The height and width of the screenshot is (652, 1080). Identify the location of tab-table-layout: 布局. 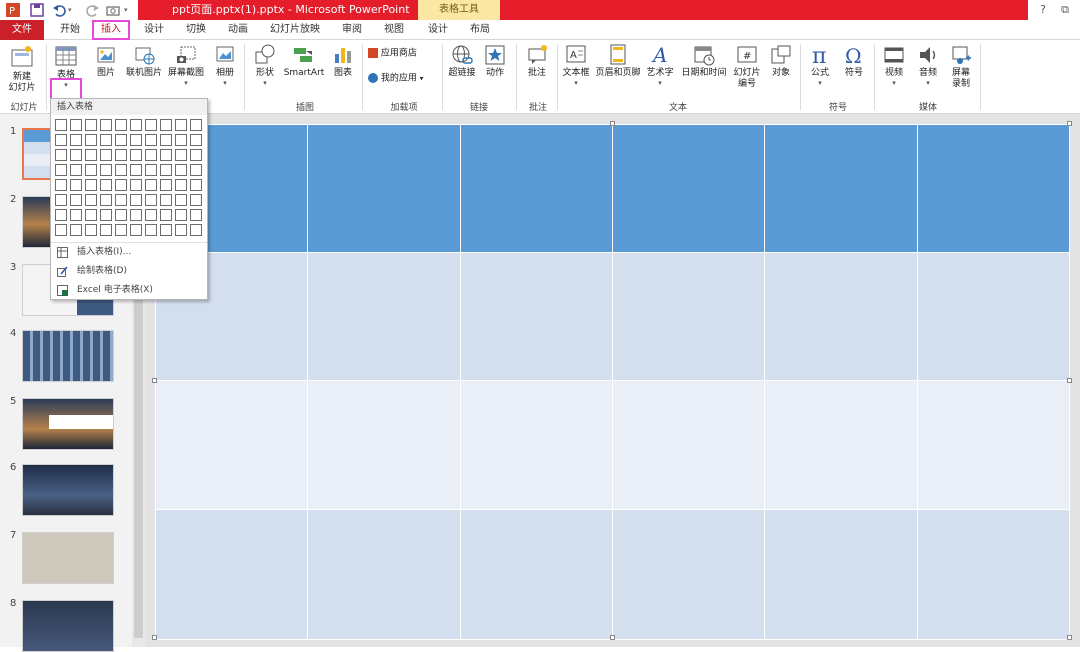
(480, 30).